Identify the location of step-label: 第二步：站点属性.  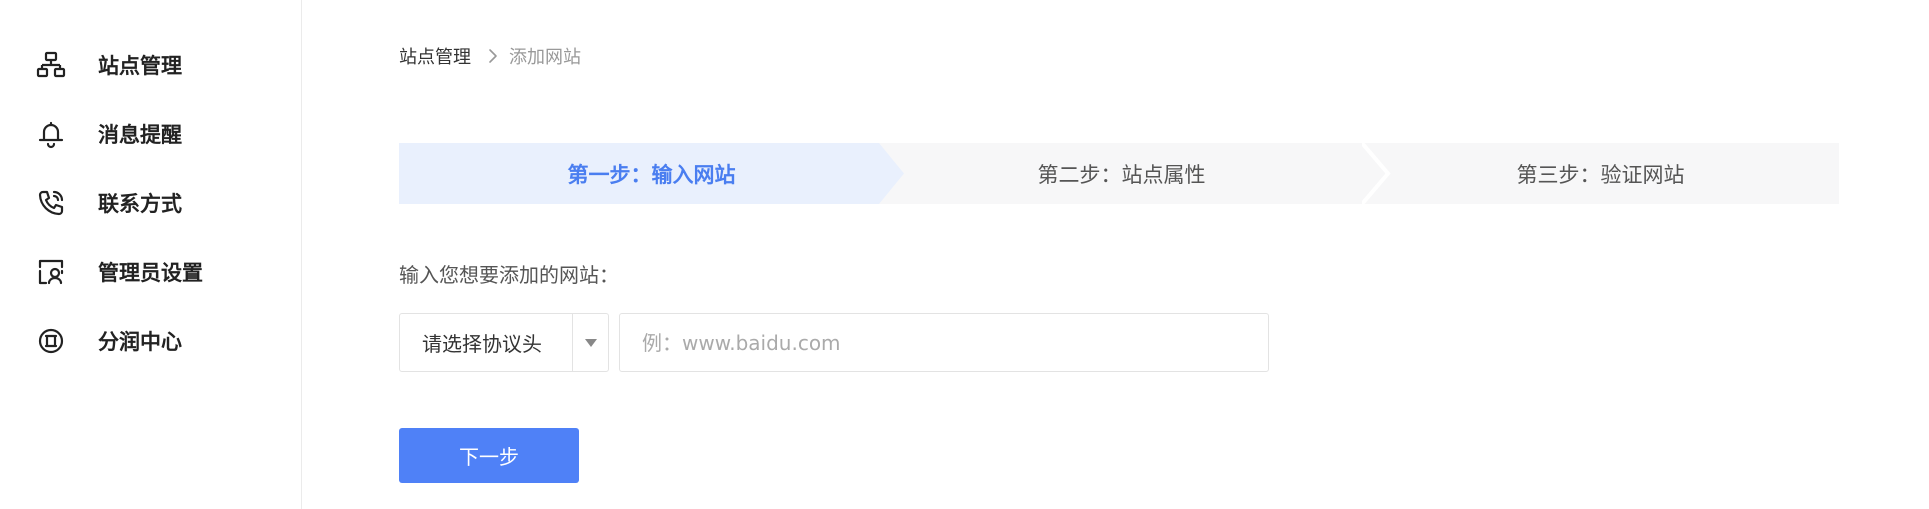
(1121, 174).